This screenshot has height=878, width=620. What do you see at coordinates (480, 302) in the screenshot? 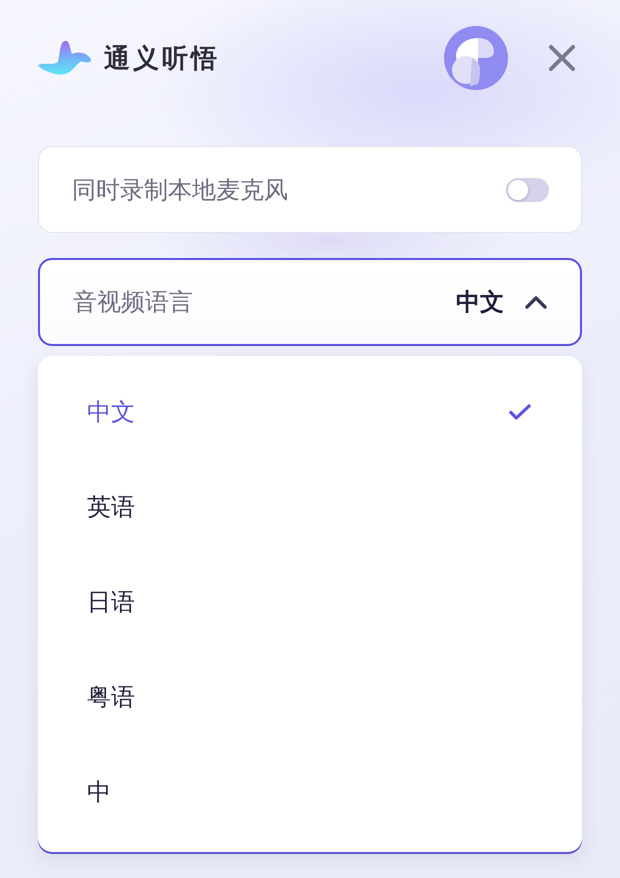
I see `selected-language: 中文` at bounding box center [480, 302].